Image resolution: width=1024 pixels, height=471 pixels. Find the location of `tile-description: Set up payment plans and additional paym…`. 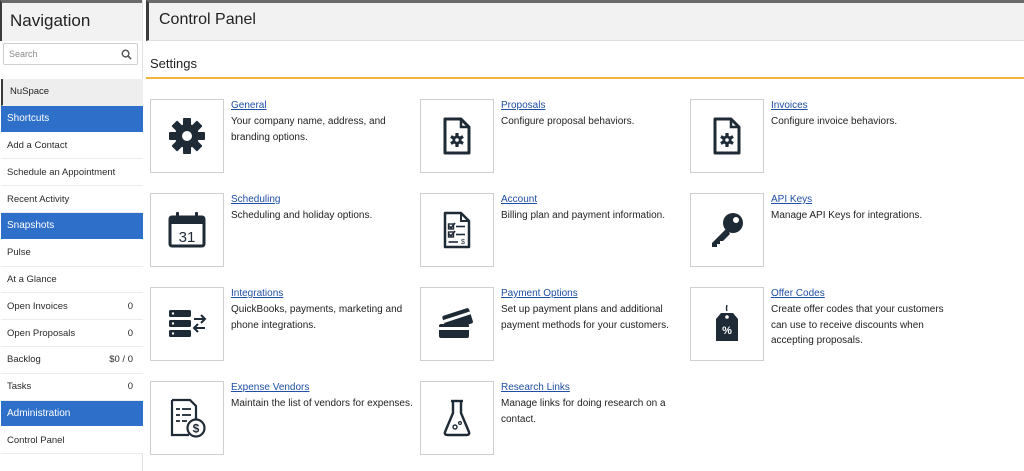

tile-description: Set up payment plans and additional paym… is located at coordinates (585, 317).